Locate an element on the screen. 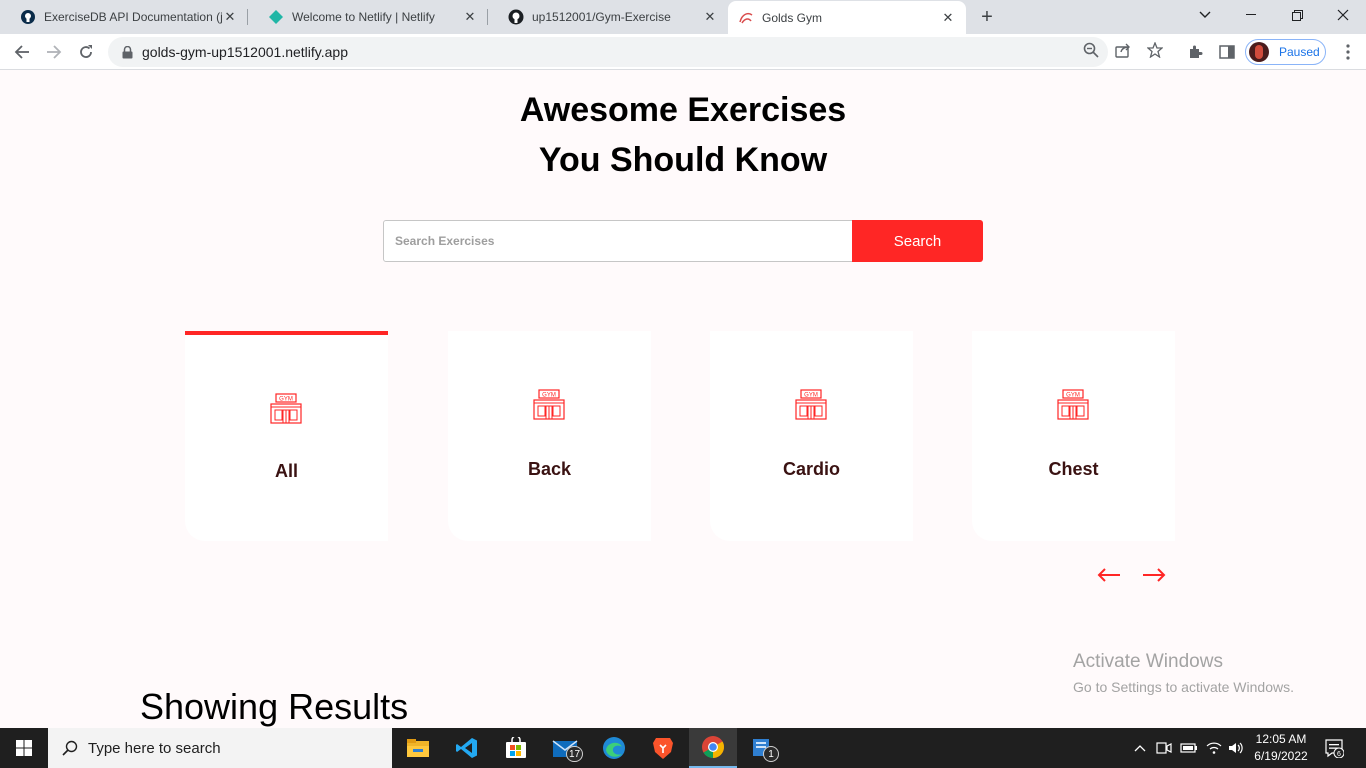 This screenshot has height=768, width=1366. profile-button: Paused is located at coordinates (1285, 52).